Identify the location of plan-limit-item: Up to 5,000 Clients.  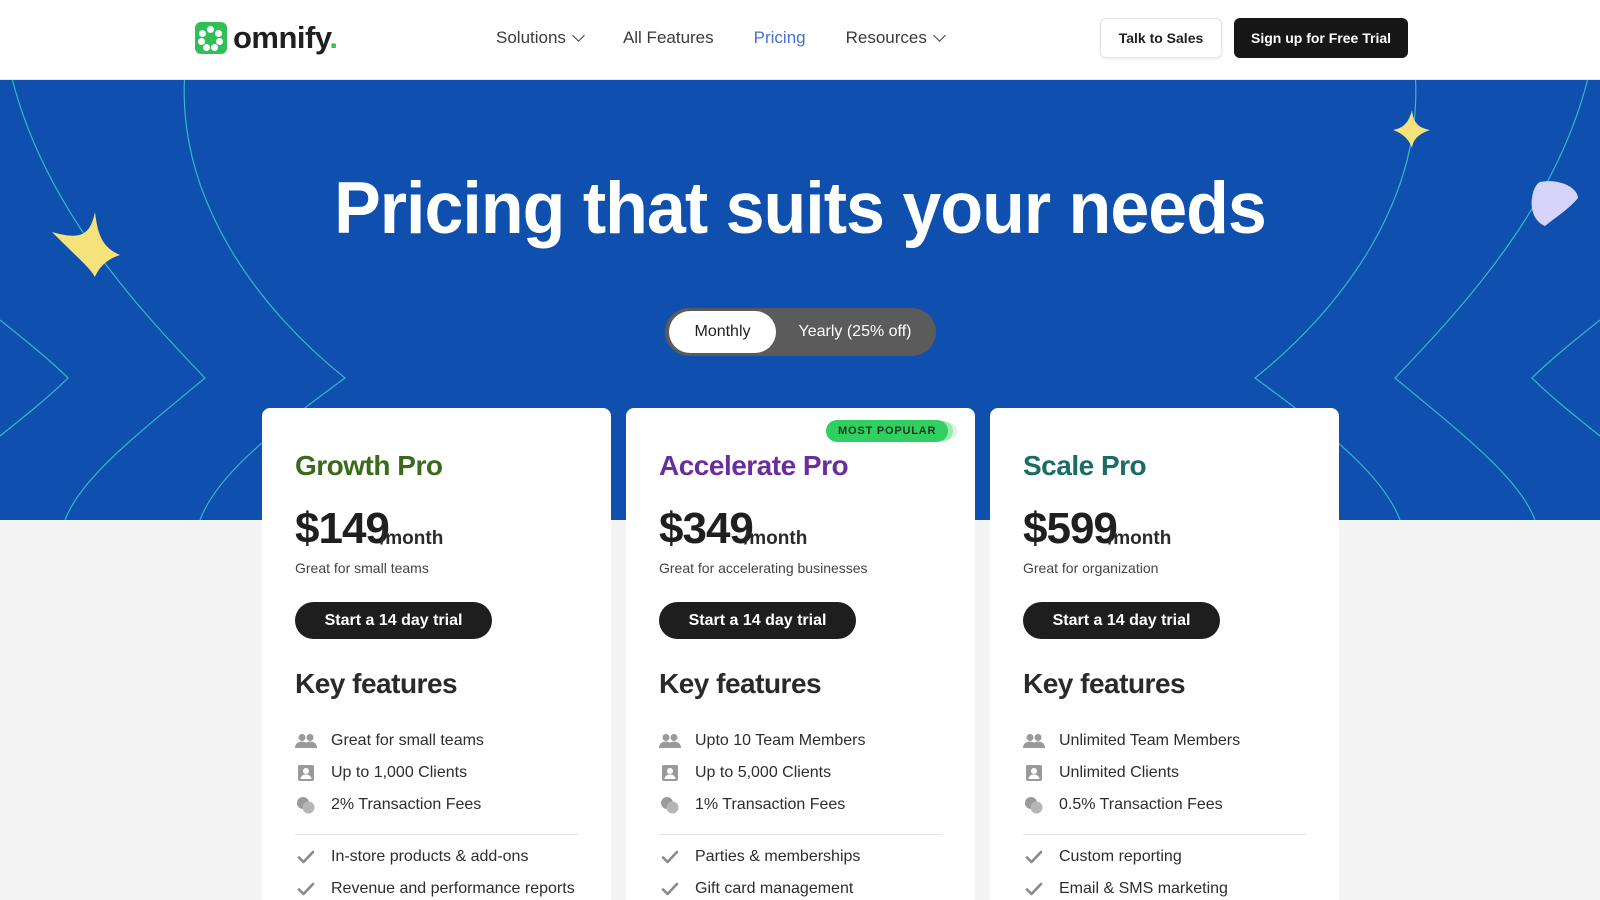
(745, 773).